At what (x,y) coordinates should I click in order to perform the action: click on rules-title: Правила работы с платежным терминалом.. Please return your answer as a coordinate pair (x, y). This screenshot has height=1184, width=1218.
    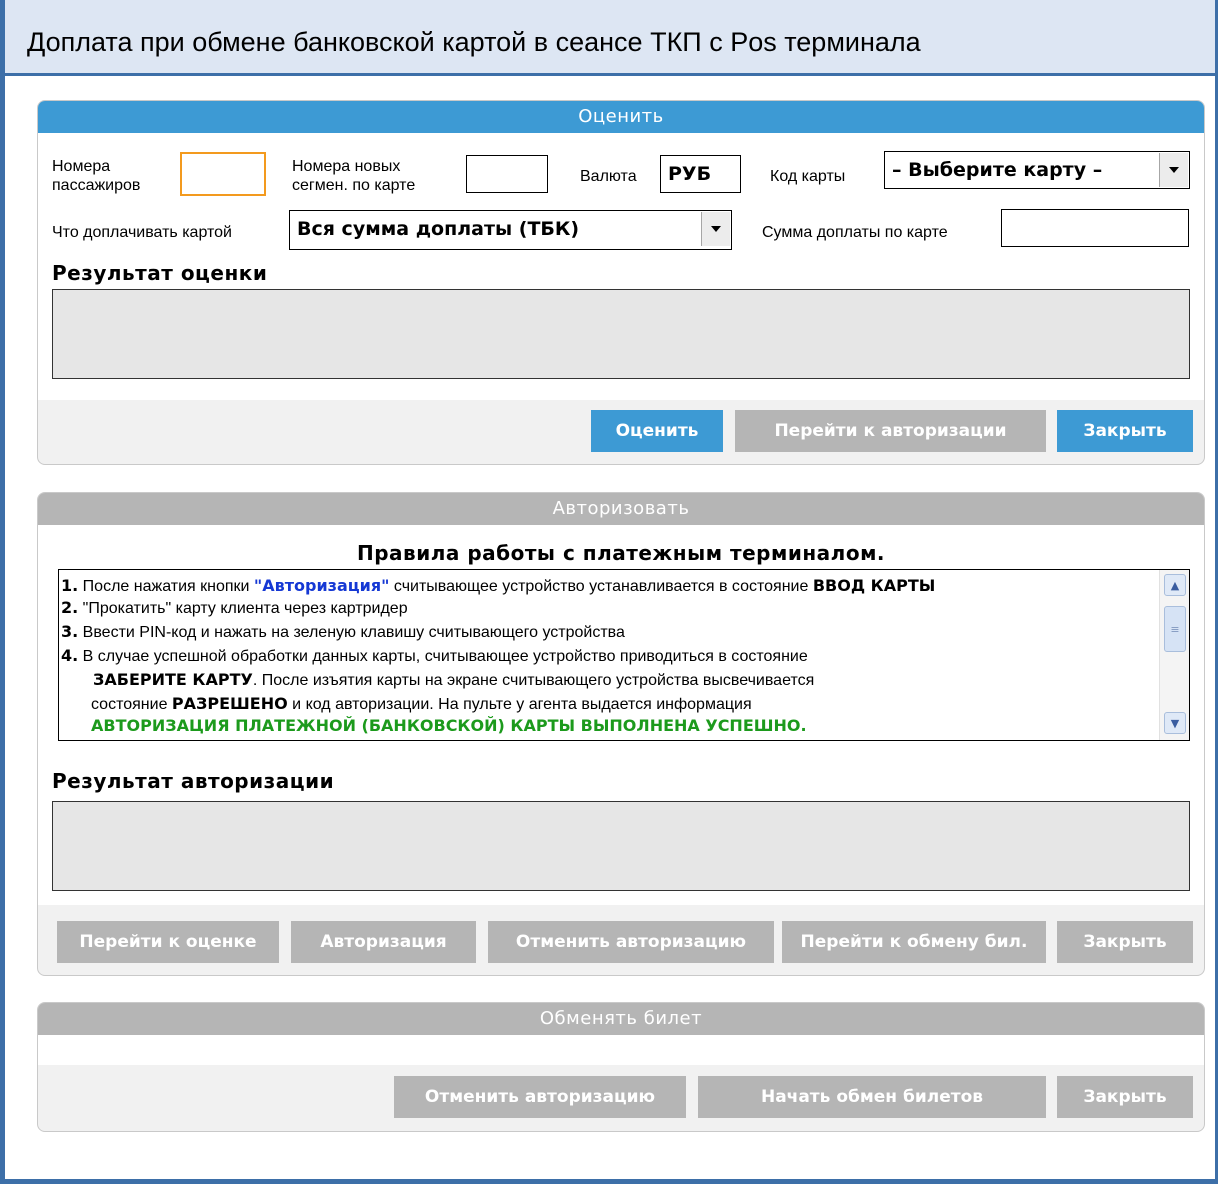
    Looking at the image, I should click on (621, 553).